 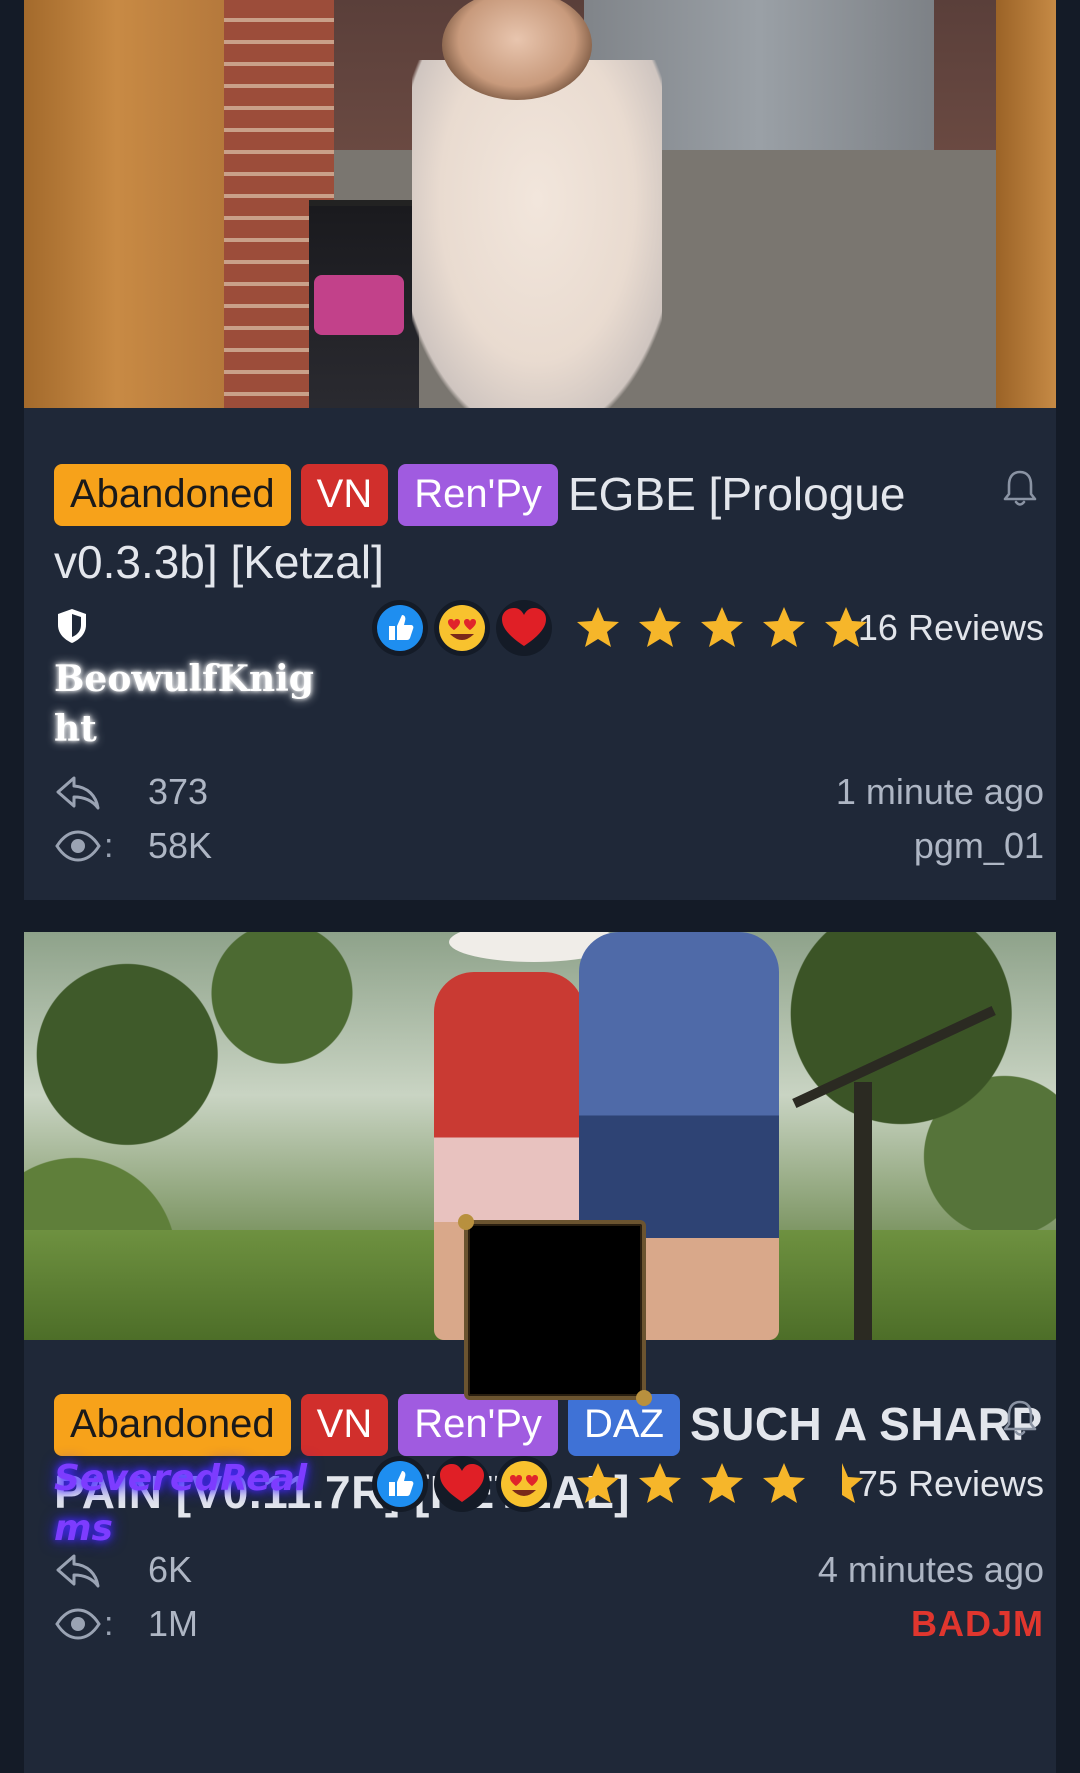 What do you see at coordinates (931, 1570) in the screenshot?
I see `last-post-time: 4 minutes ago` at bounding box center [931, 1570].